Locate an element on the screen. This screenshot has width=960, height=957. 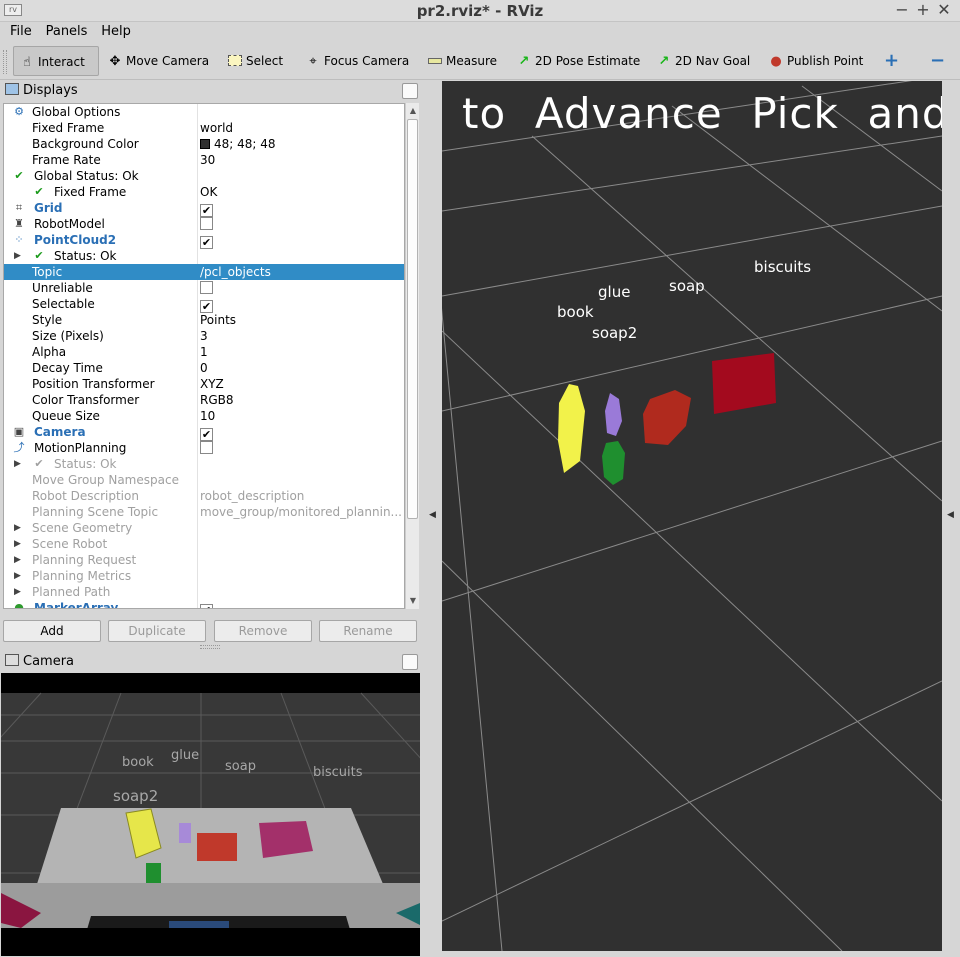
tree-row-pointcloud2: ⁘ PointCloud2 ✔ is located at coordinates (204, 240).